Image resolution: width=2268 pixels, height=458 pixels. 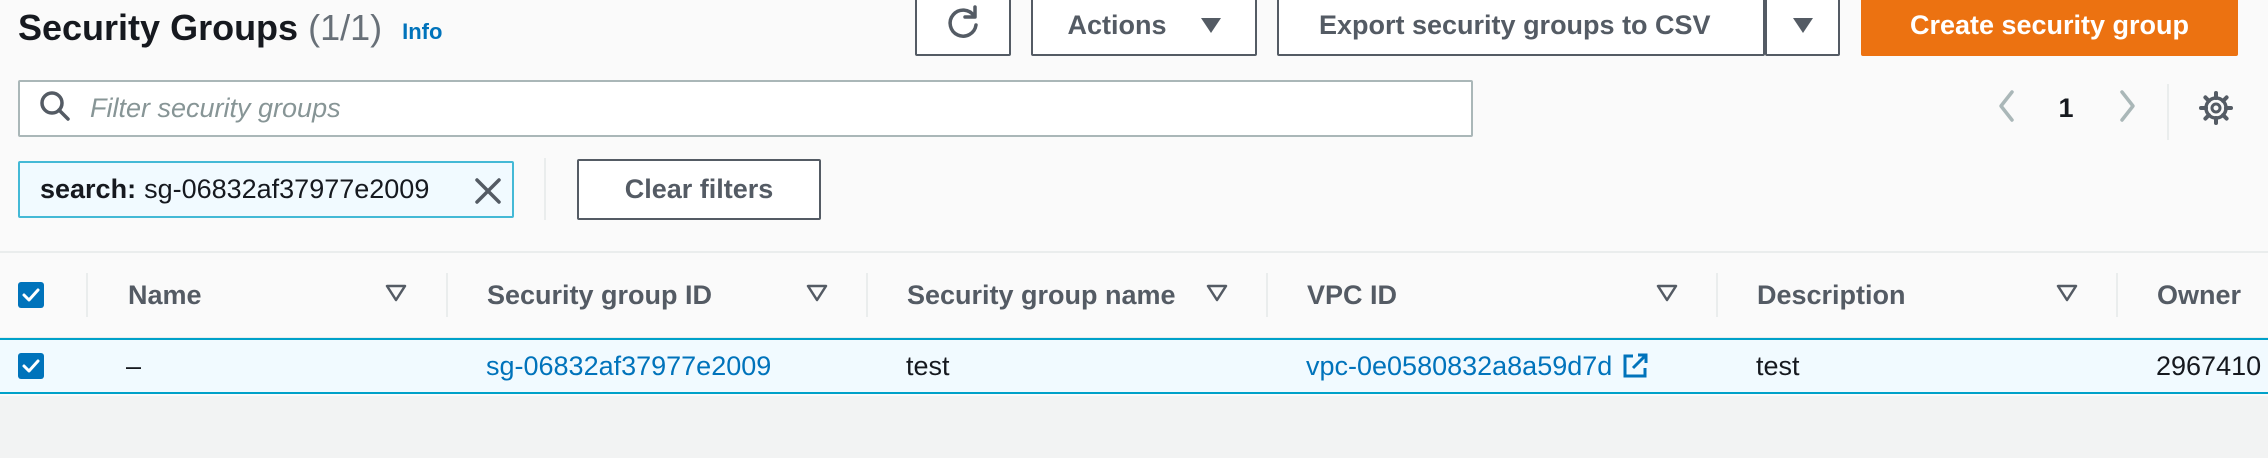 I want to click on gear-icon, so click(x=2216, y=110).